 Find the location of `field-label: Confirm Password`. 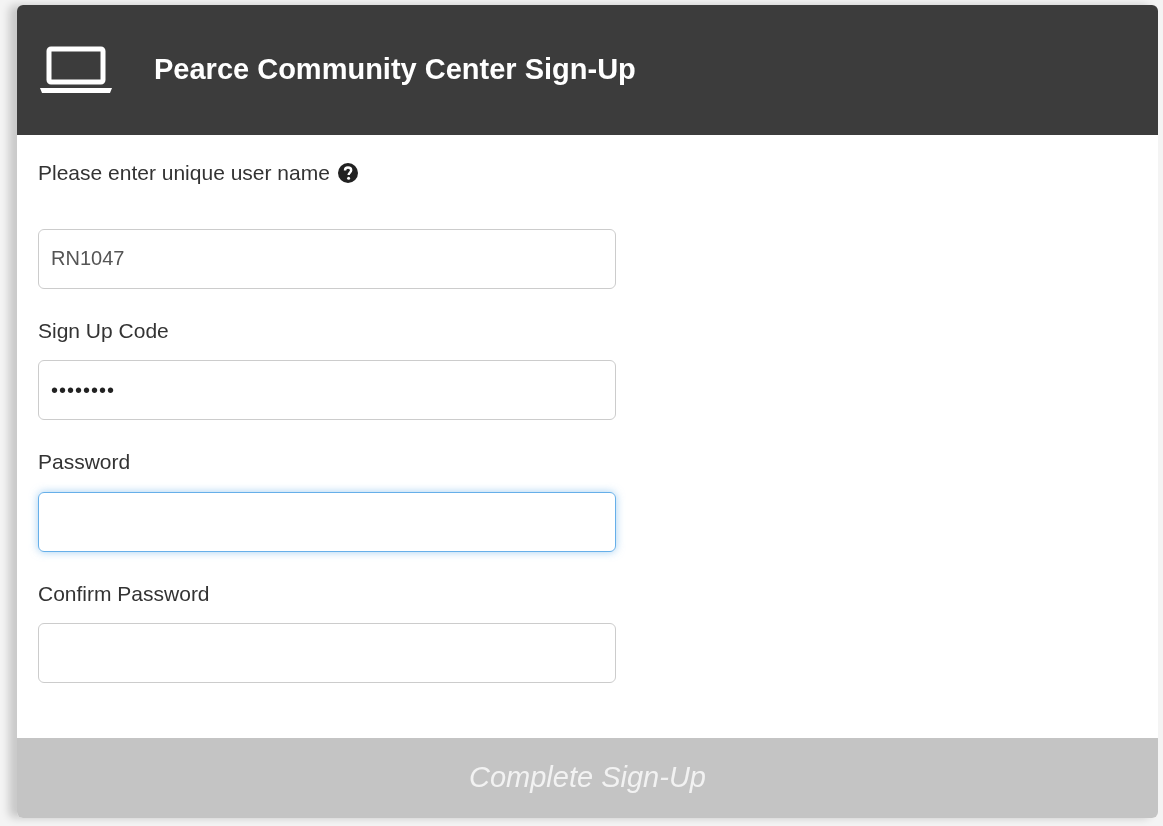

field-label: Confirm Password is located at coordinates (124, 593).